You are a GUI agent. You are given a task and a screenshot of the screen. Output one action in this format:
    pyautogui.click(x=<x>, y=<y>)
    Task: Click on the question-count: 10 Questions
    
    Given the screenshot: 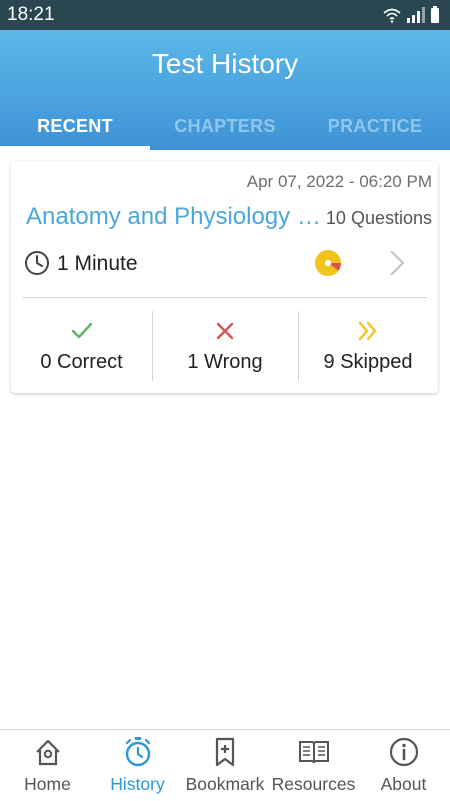 What is the action you would take?
    pyautogui.click(x=378, y=218)
    